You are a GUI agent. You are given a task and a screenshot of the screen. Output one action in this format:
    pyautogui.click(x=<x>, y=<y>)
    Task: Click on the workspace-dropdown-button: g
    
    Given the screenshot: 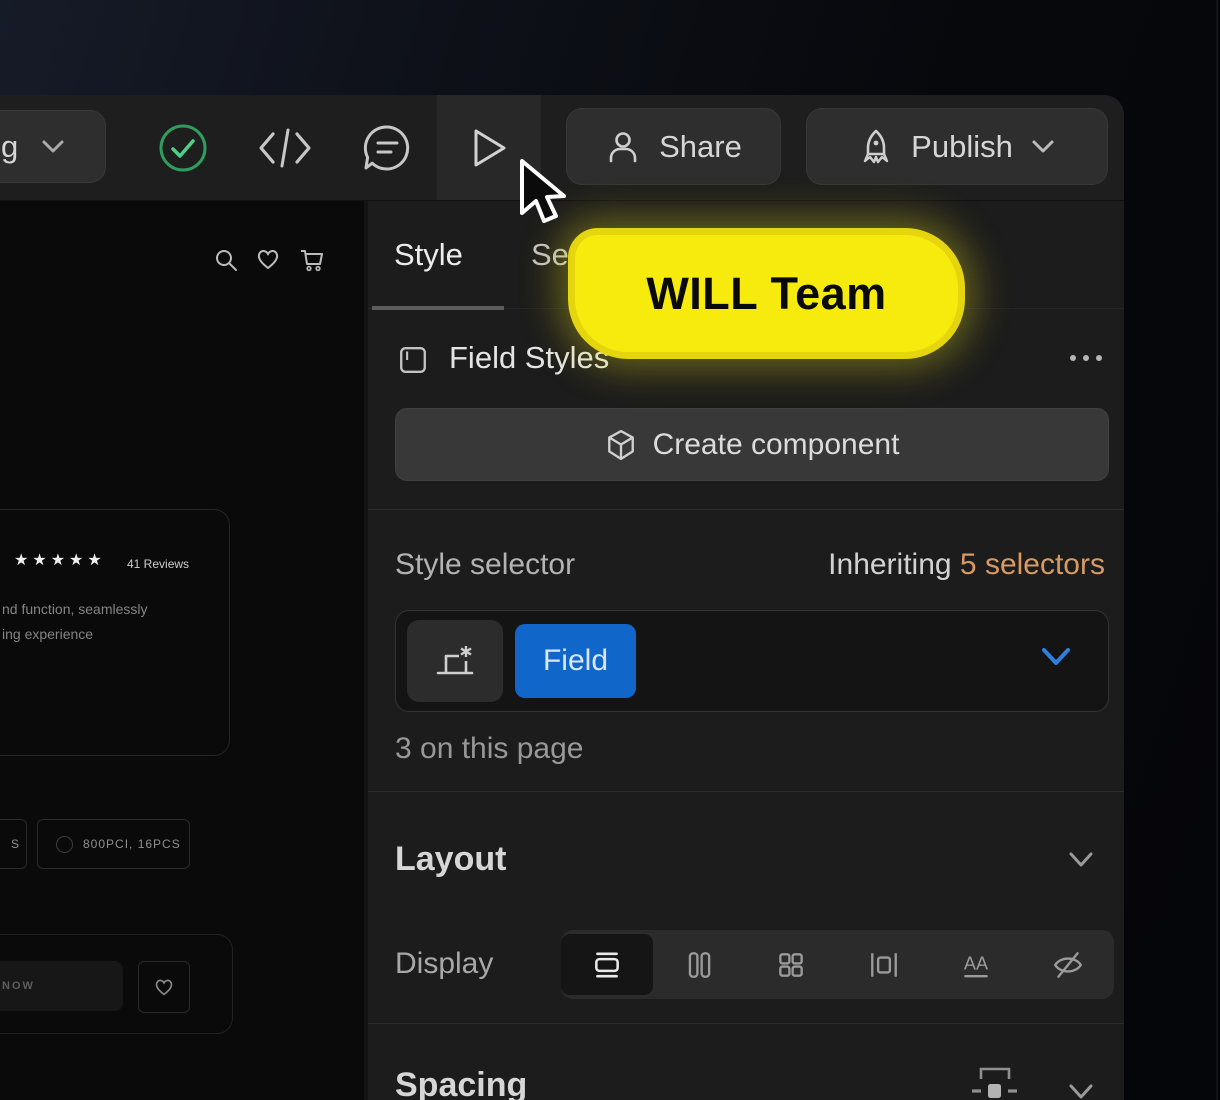 What is the action you would take?
    pyautogui.click(x=53, y=146)
    